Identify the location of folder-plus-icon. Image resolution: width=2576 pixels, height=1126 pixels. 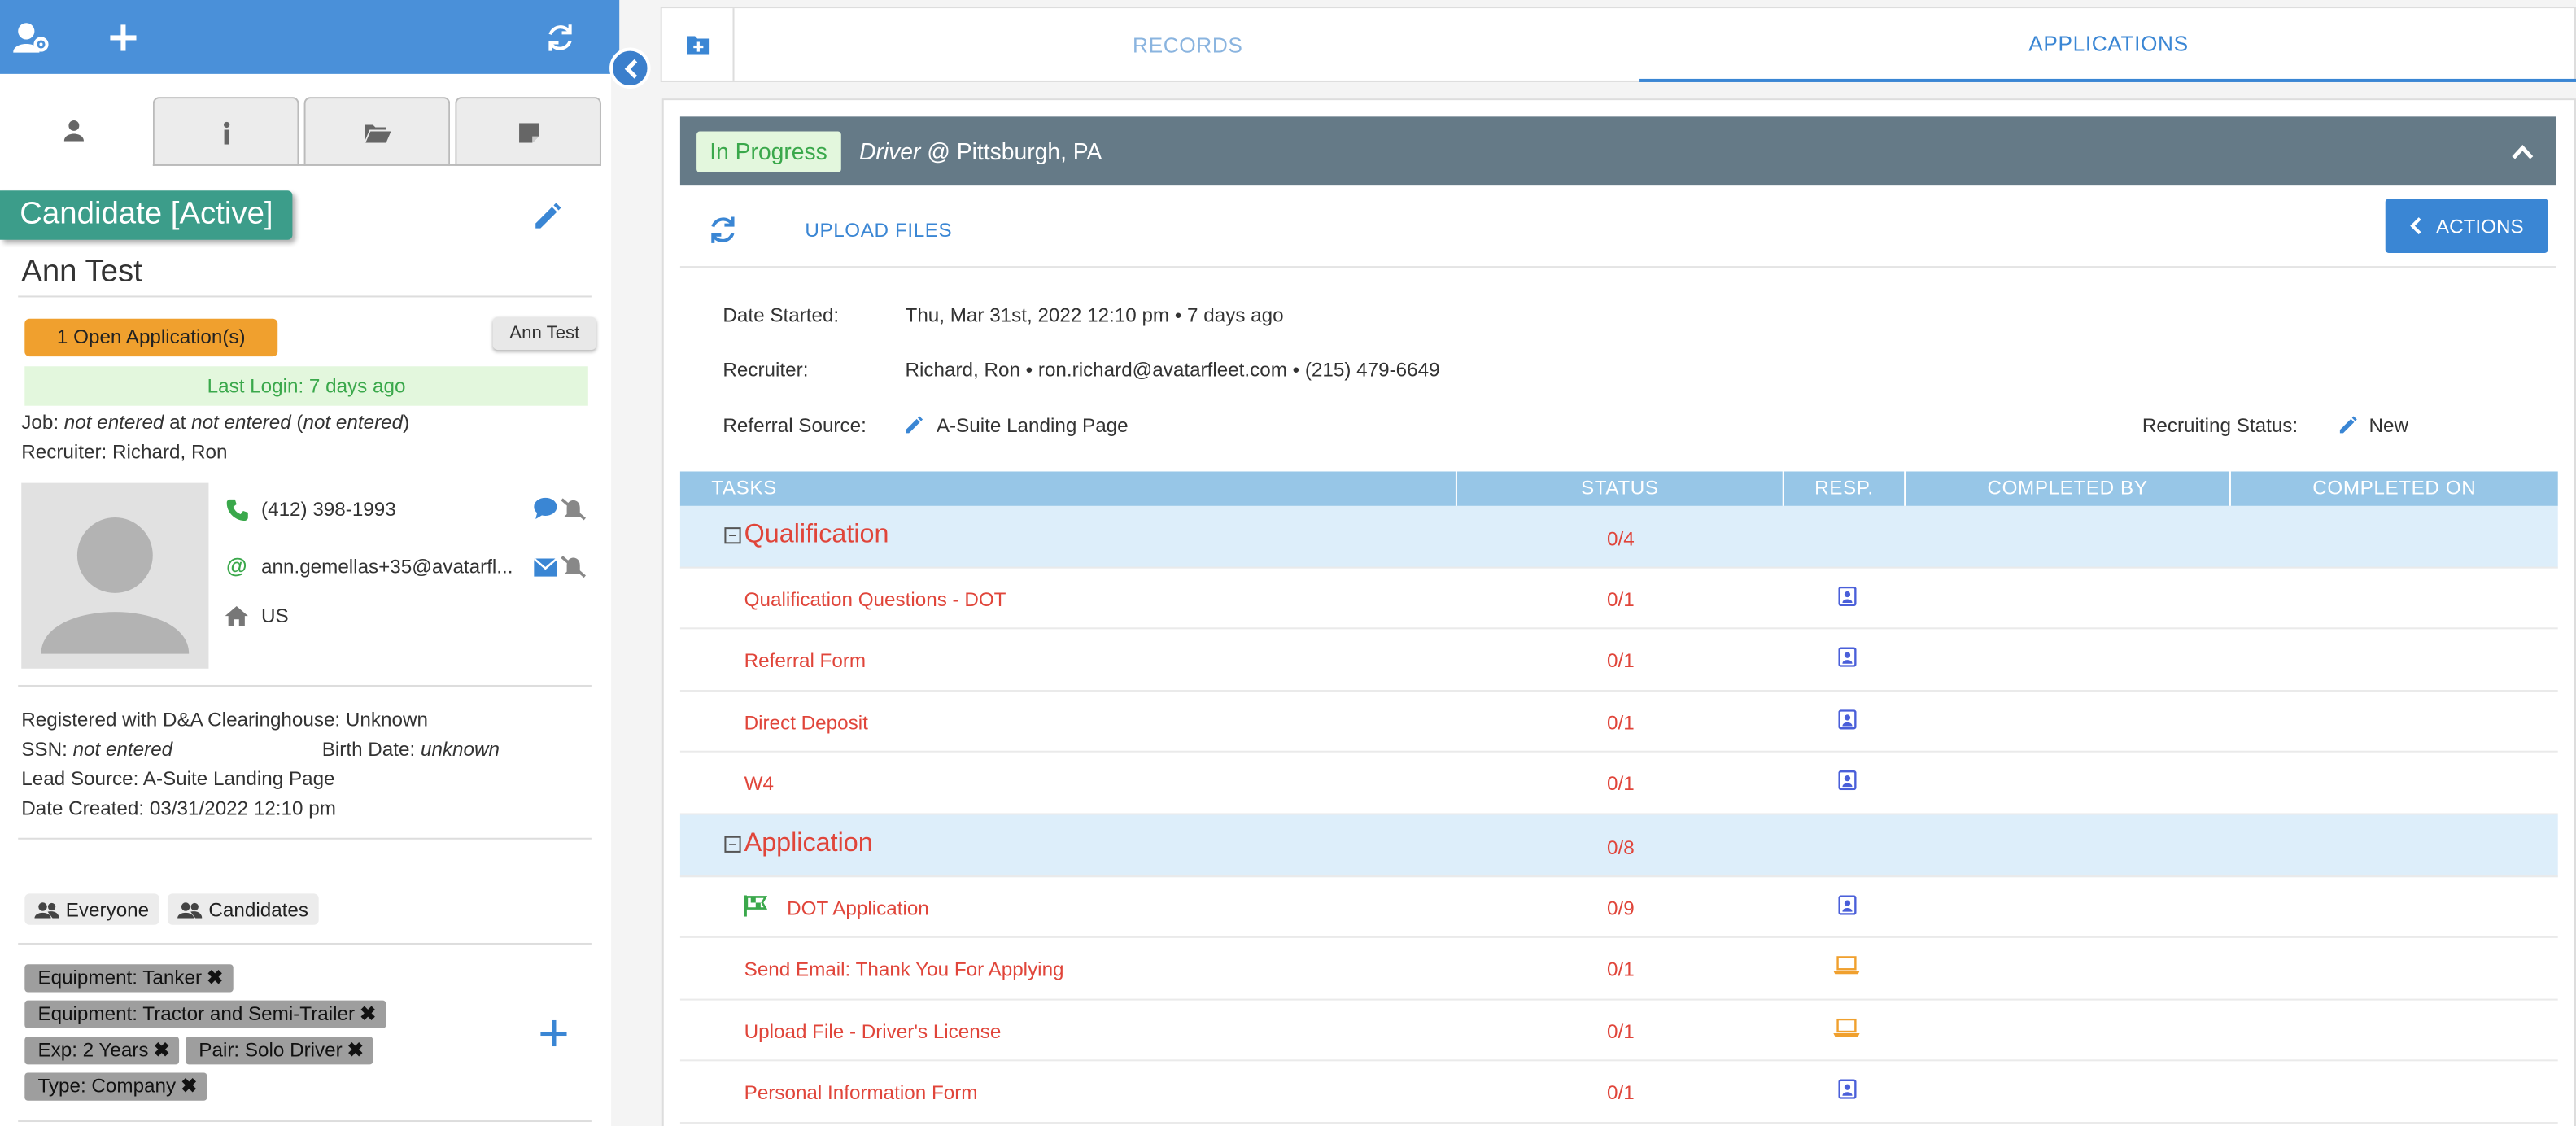
(697, 45).